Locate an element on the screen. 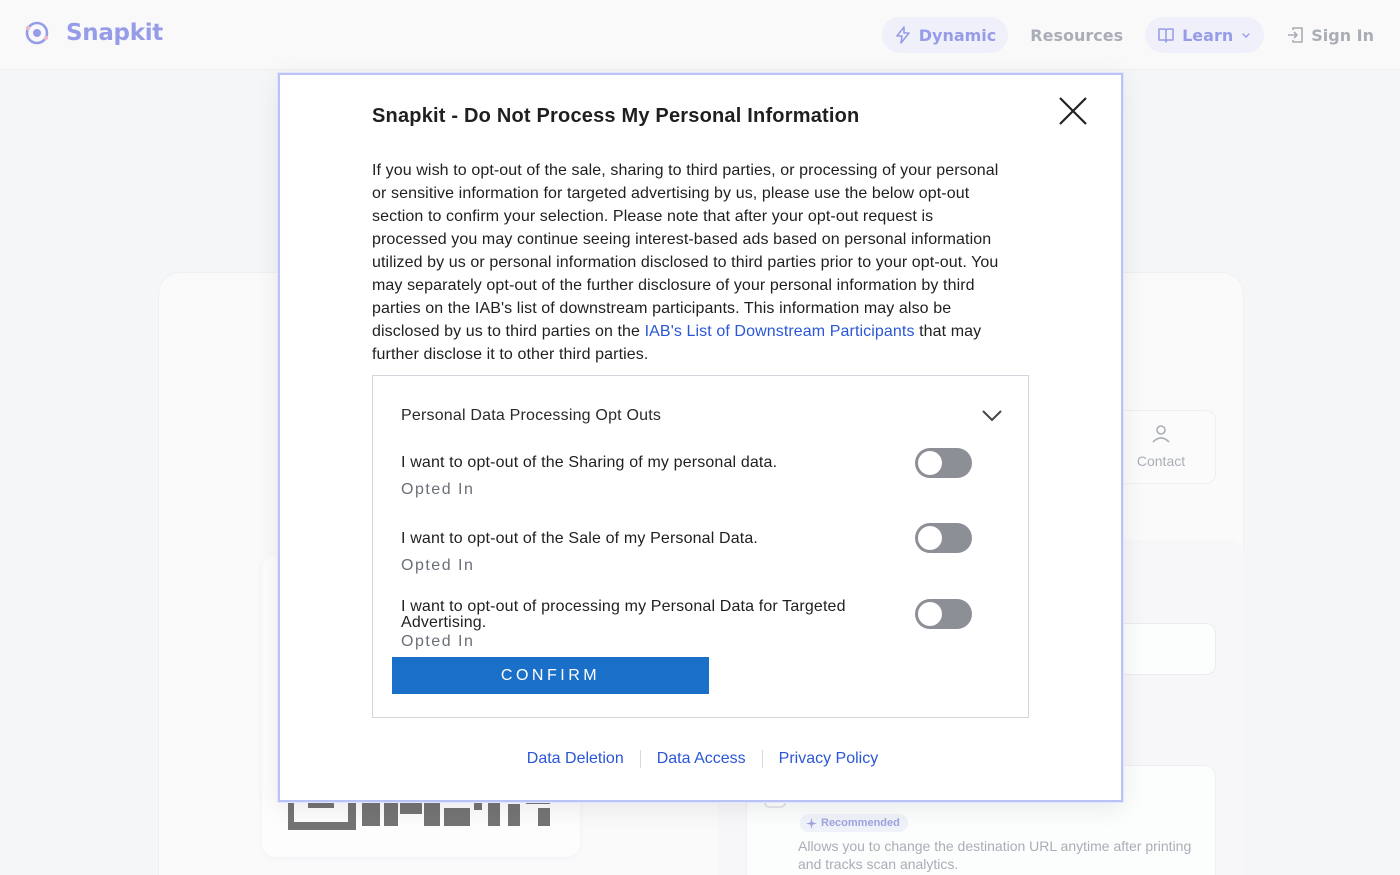 This screenshot has width=1400, height=875. toggle-sale is located at coordinates (943, 538).